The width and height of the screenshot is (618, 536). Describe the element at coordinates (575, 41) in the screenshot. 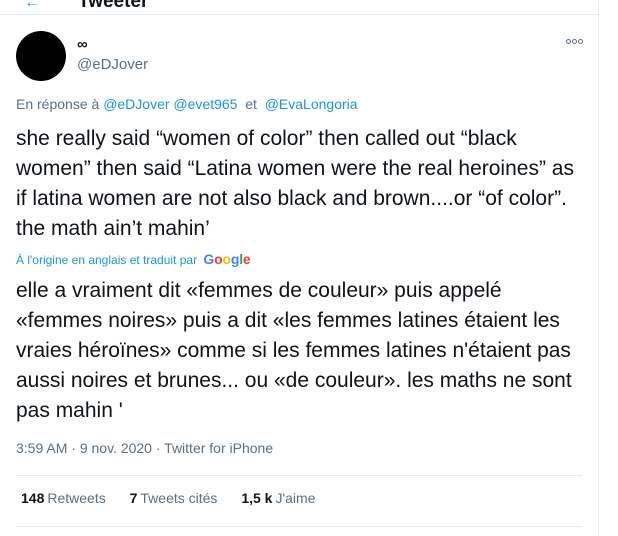

I see `more-options-icon` at that location.